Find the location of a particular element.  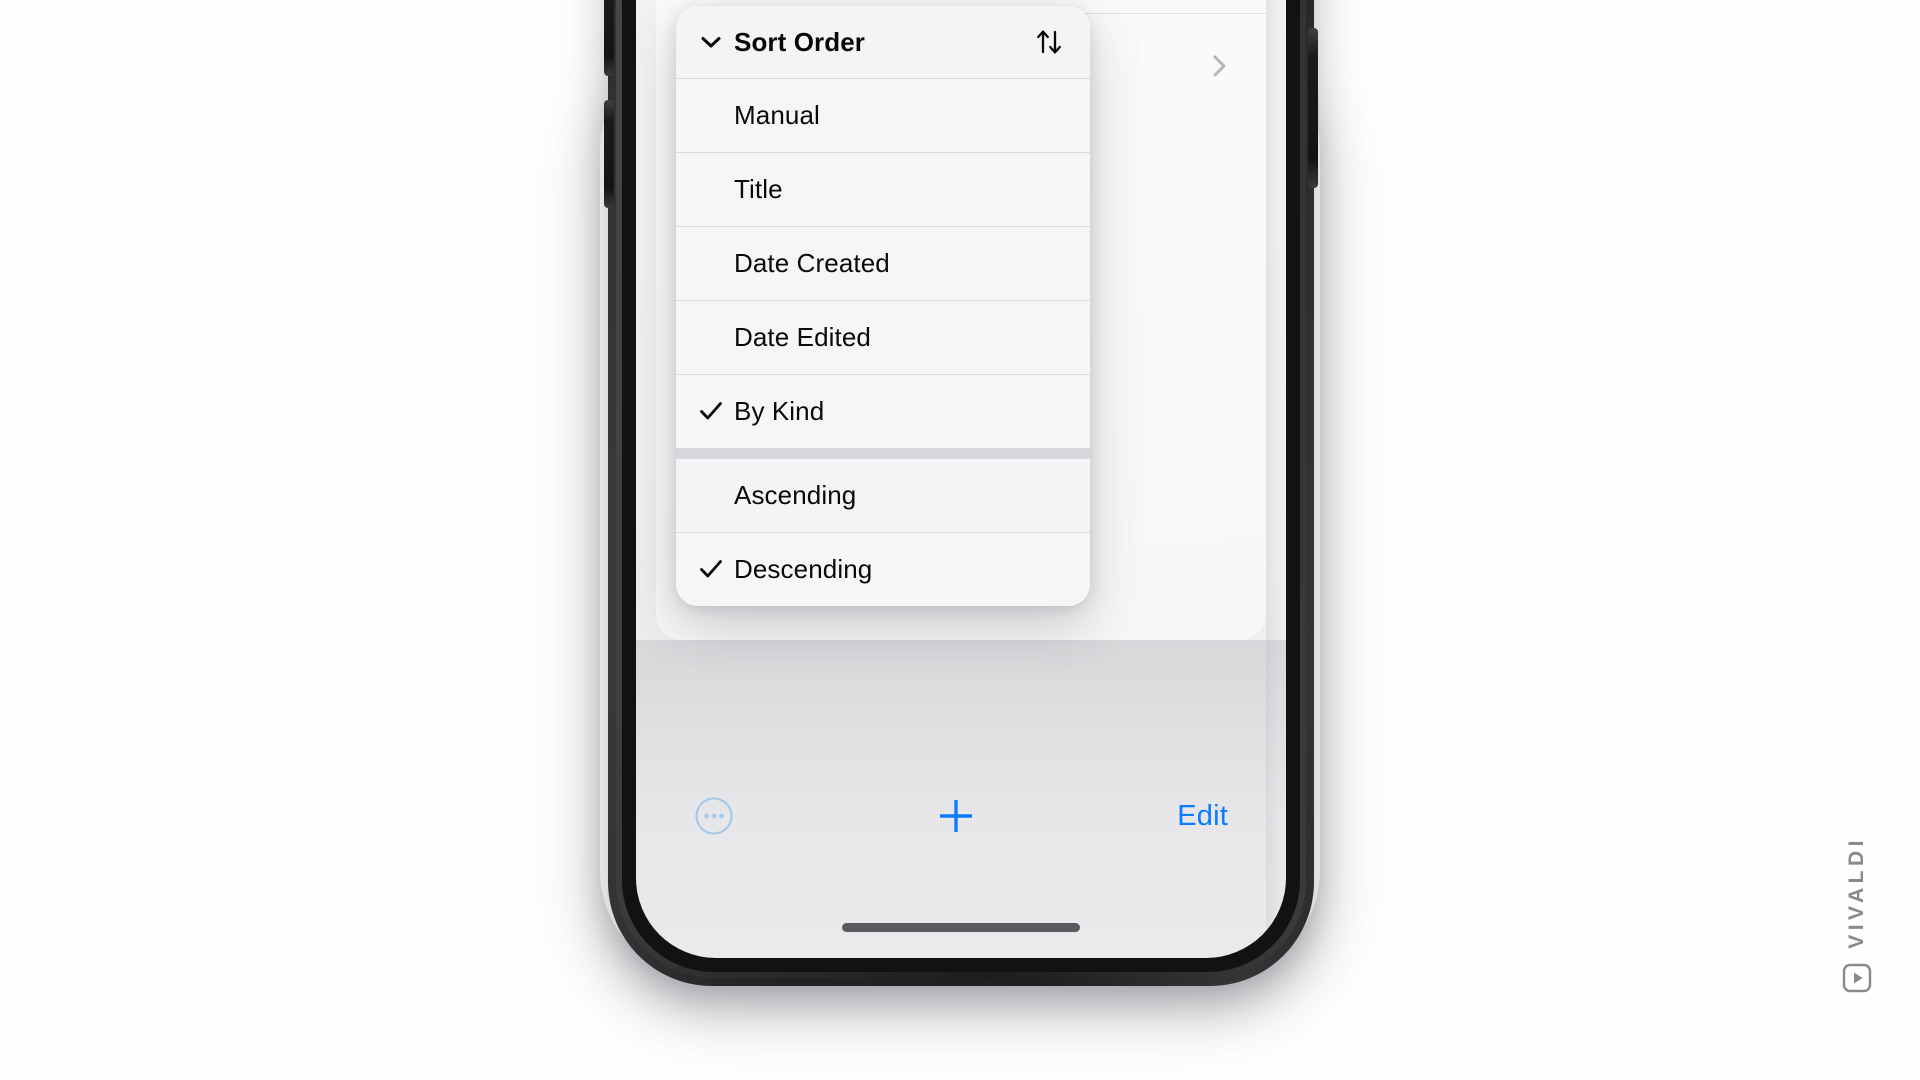

menu-item-date-created: Date Created is located at coordinates (883, 263).